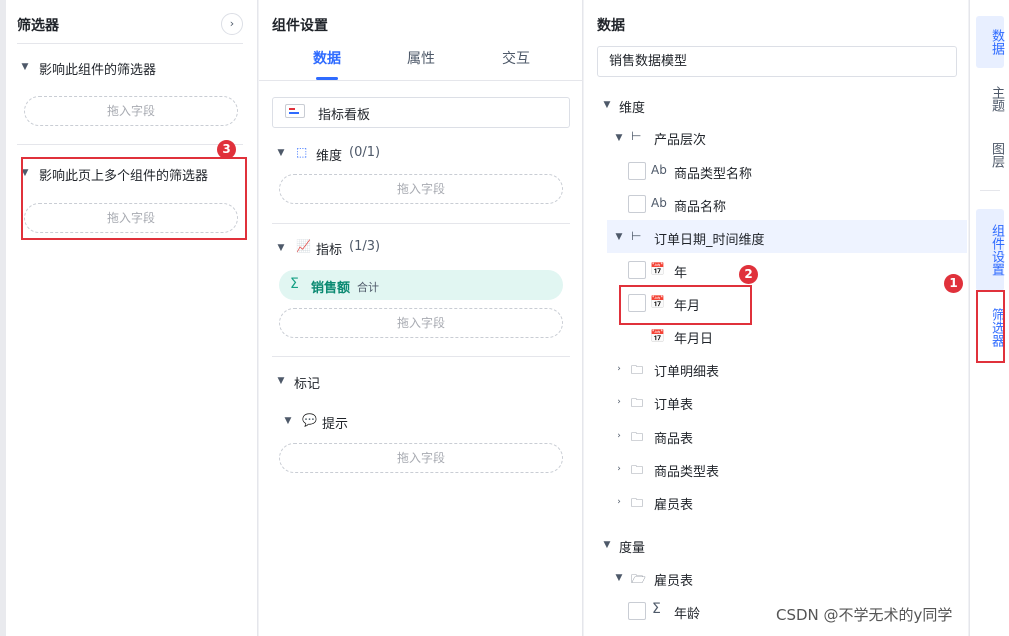  Describe the element at coordinates (38, 26) in the screenshot. I see `filter-panel-title: 筛选器` at that location.